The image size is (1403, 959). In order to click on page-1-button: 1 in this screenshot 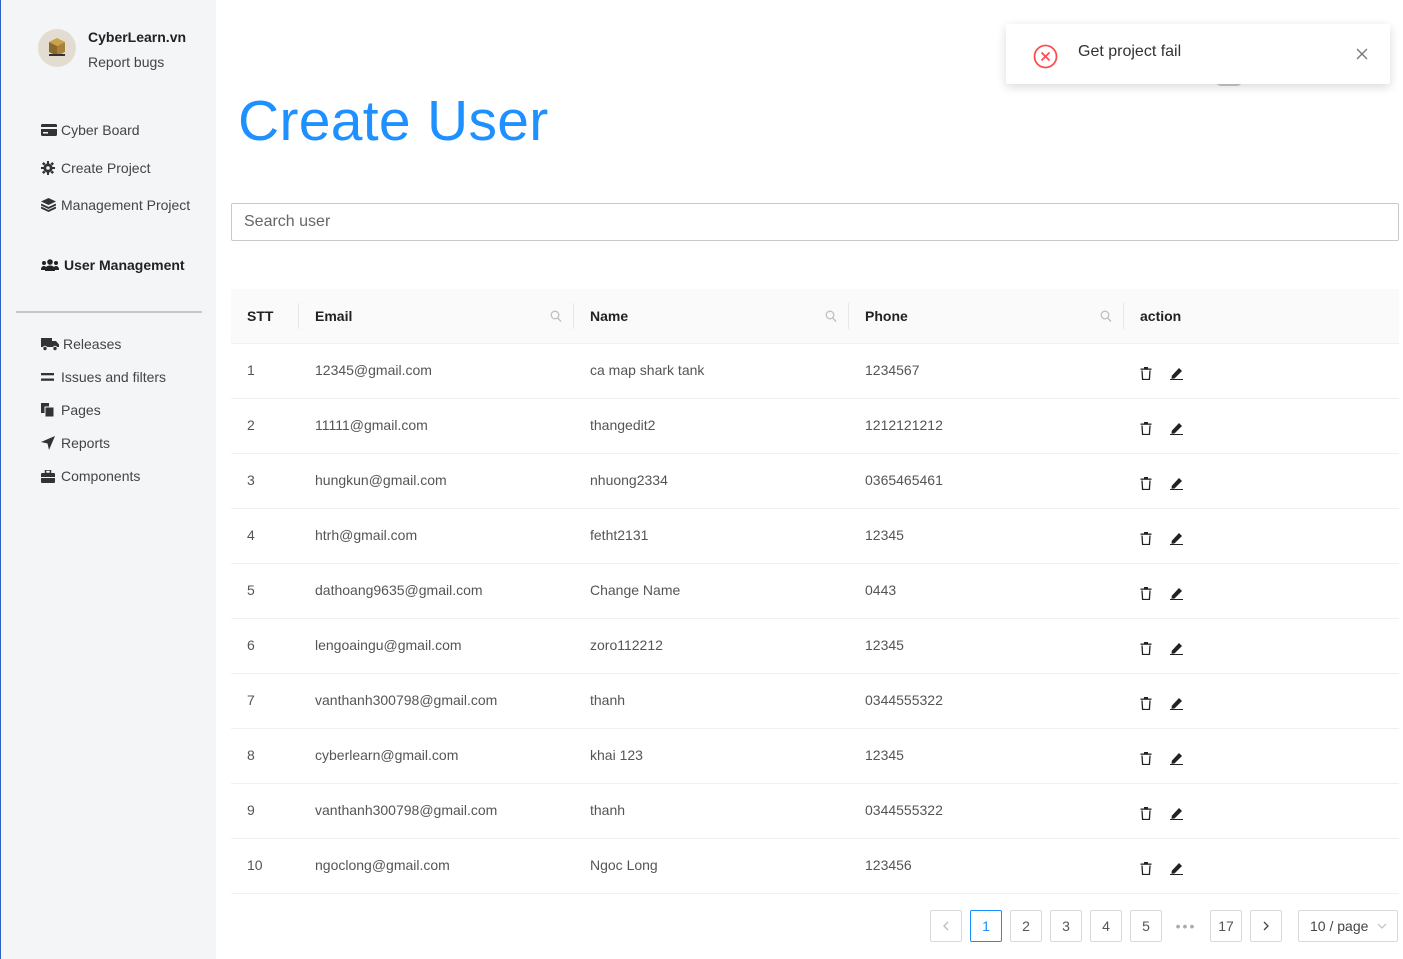, I will do `click(986, 926)`.